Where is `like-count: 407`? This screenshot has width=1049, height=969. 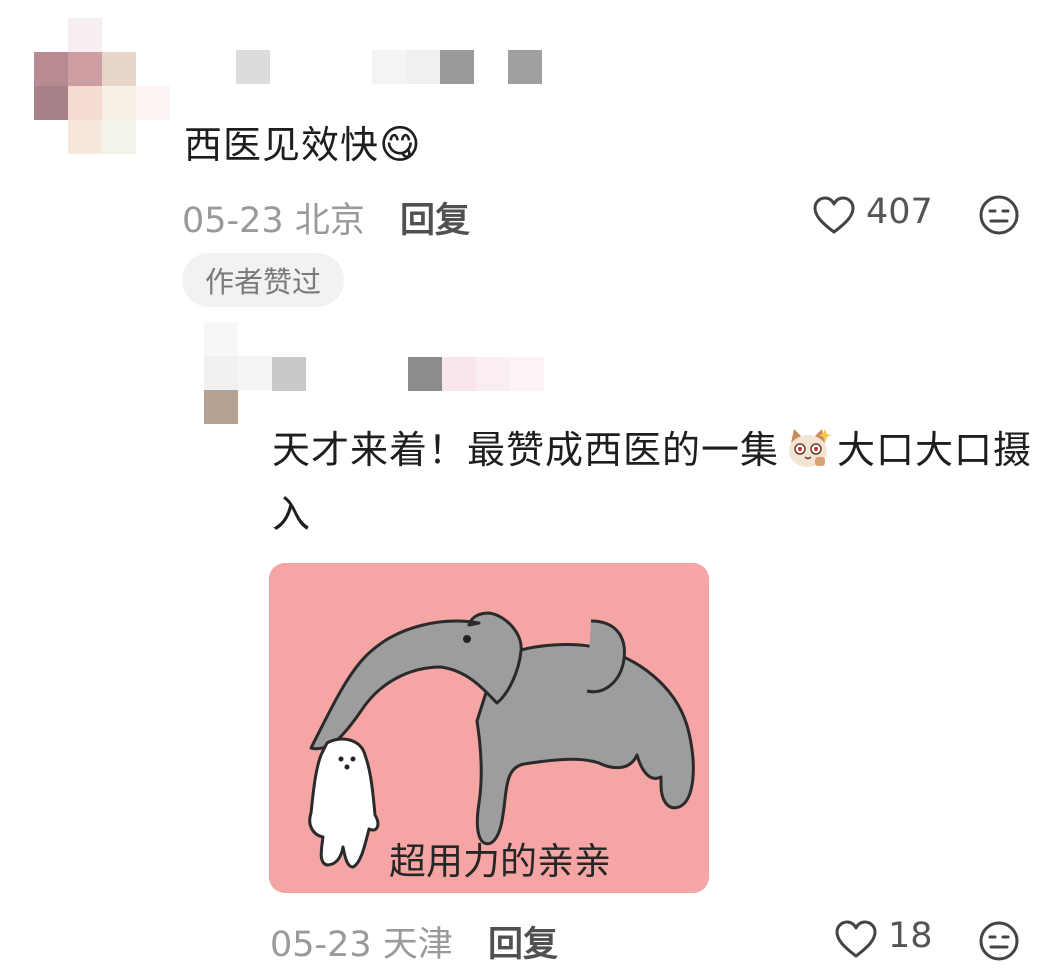
like-count: 407 is located at coordinates (899, 212).